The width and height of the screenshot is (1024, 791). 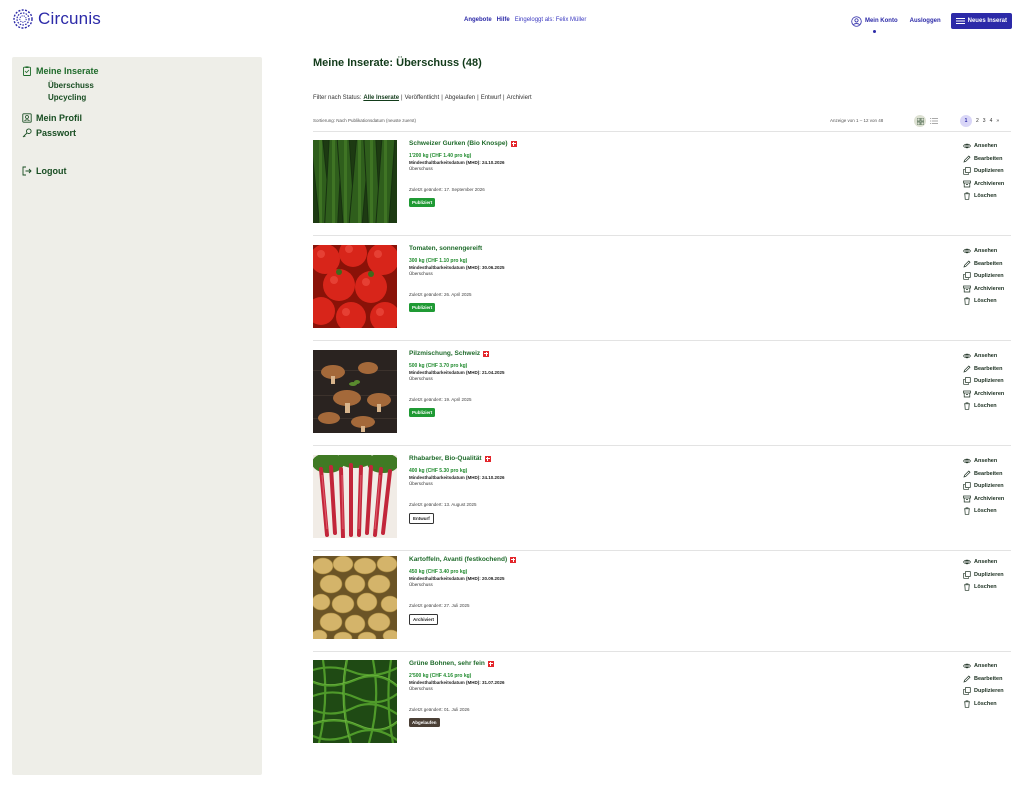 What do you see at coordinates (977, 121) in the screenshot?
I see `page-2: 2` at bounding box center [977, 121].